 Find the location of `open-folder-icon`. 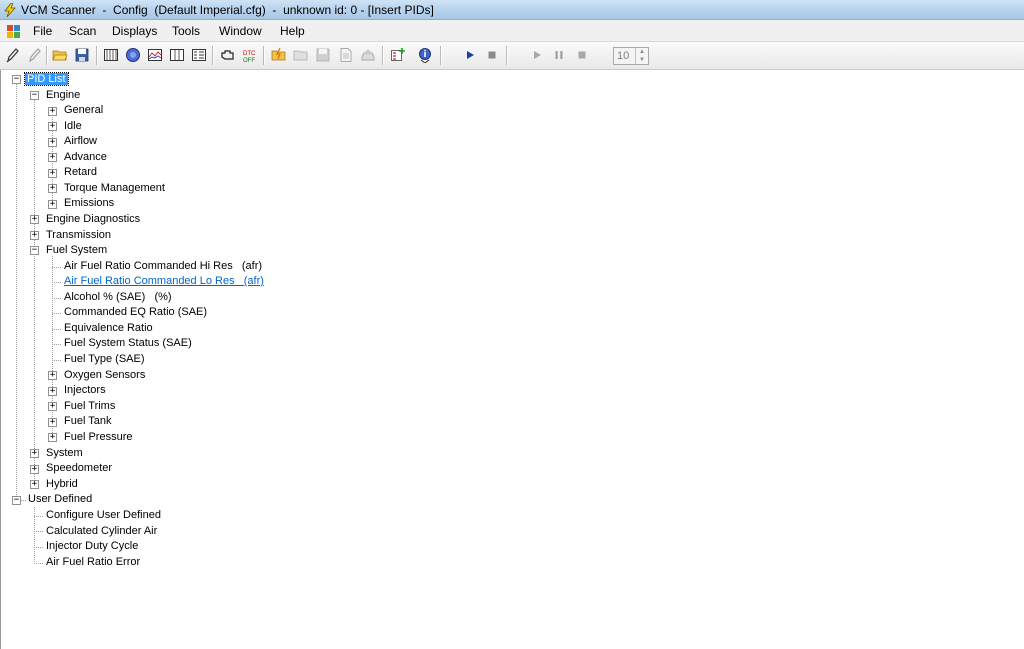

open-folder-icon is located at coordinates (60, 55).